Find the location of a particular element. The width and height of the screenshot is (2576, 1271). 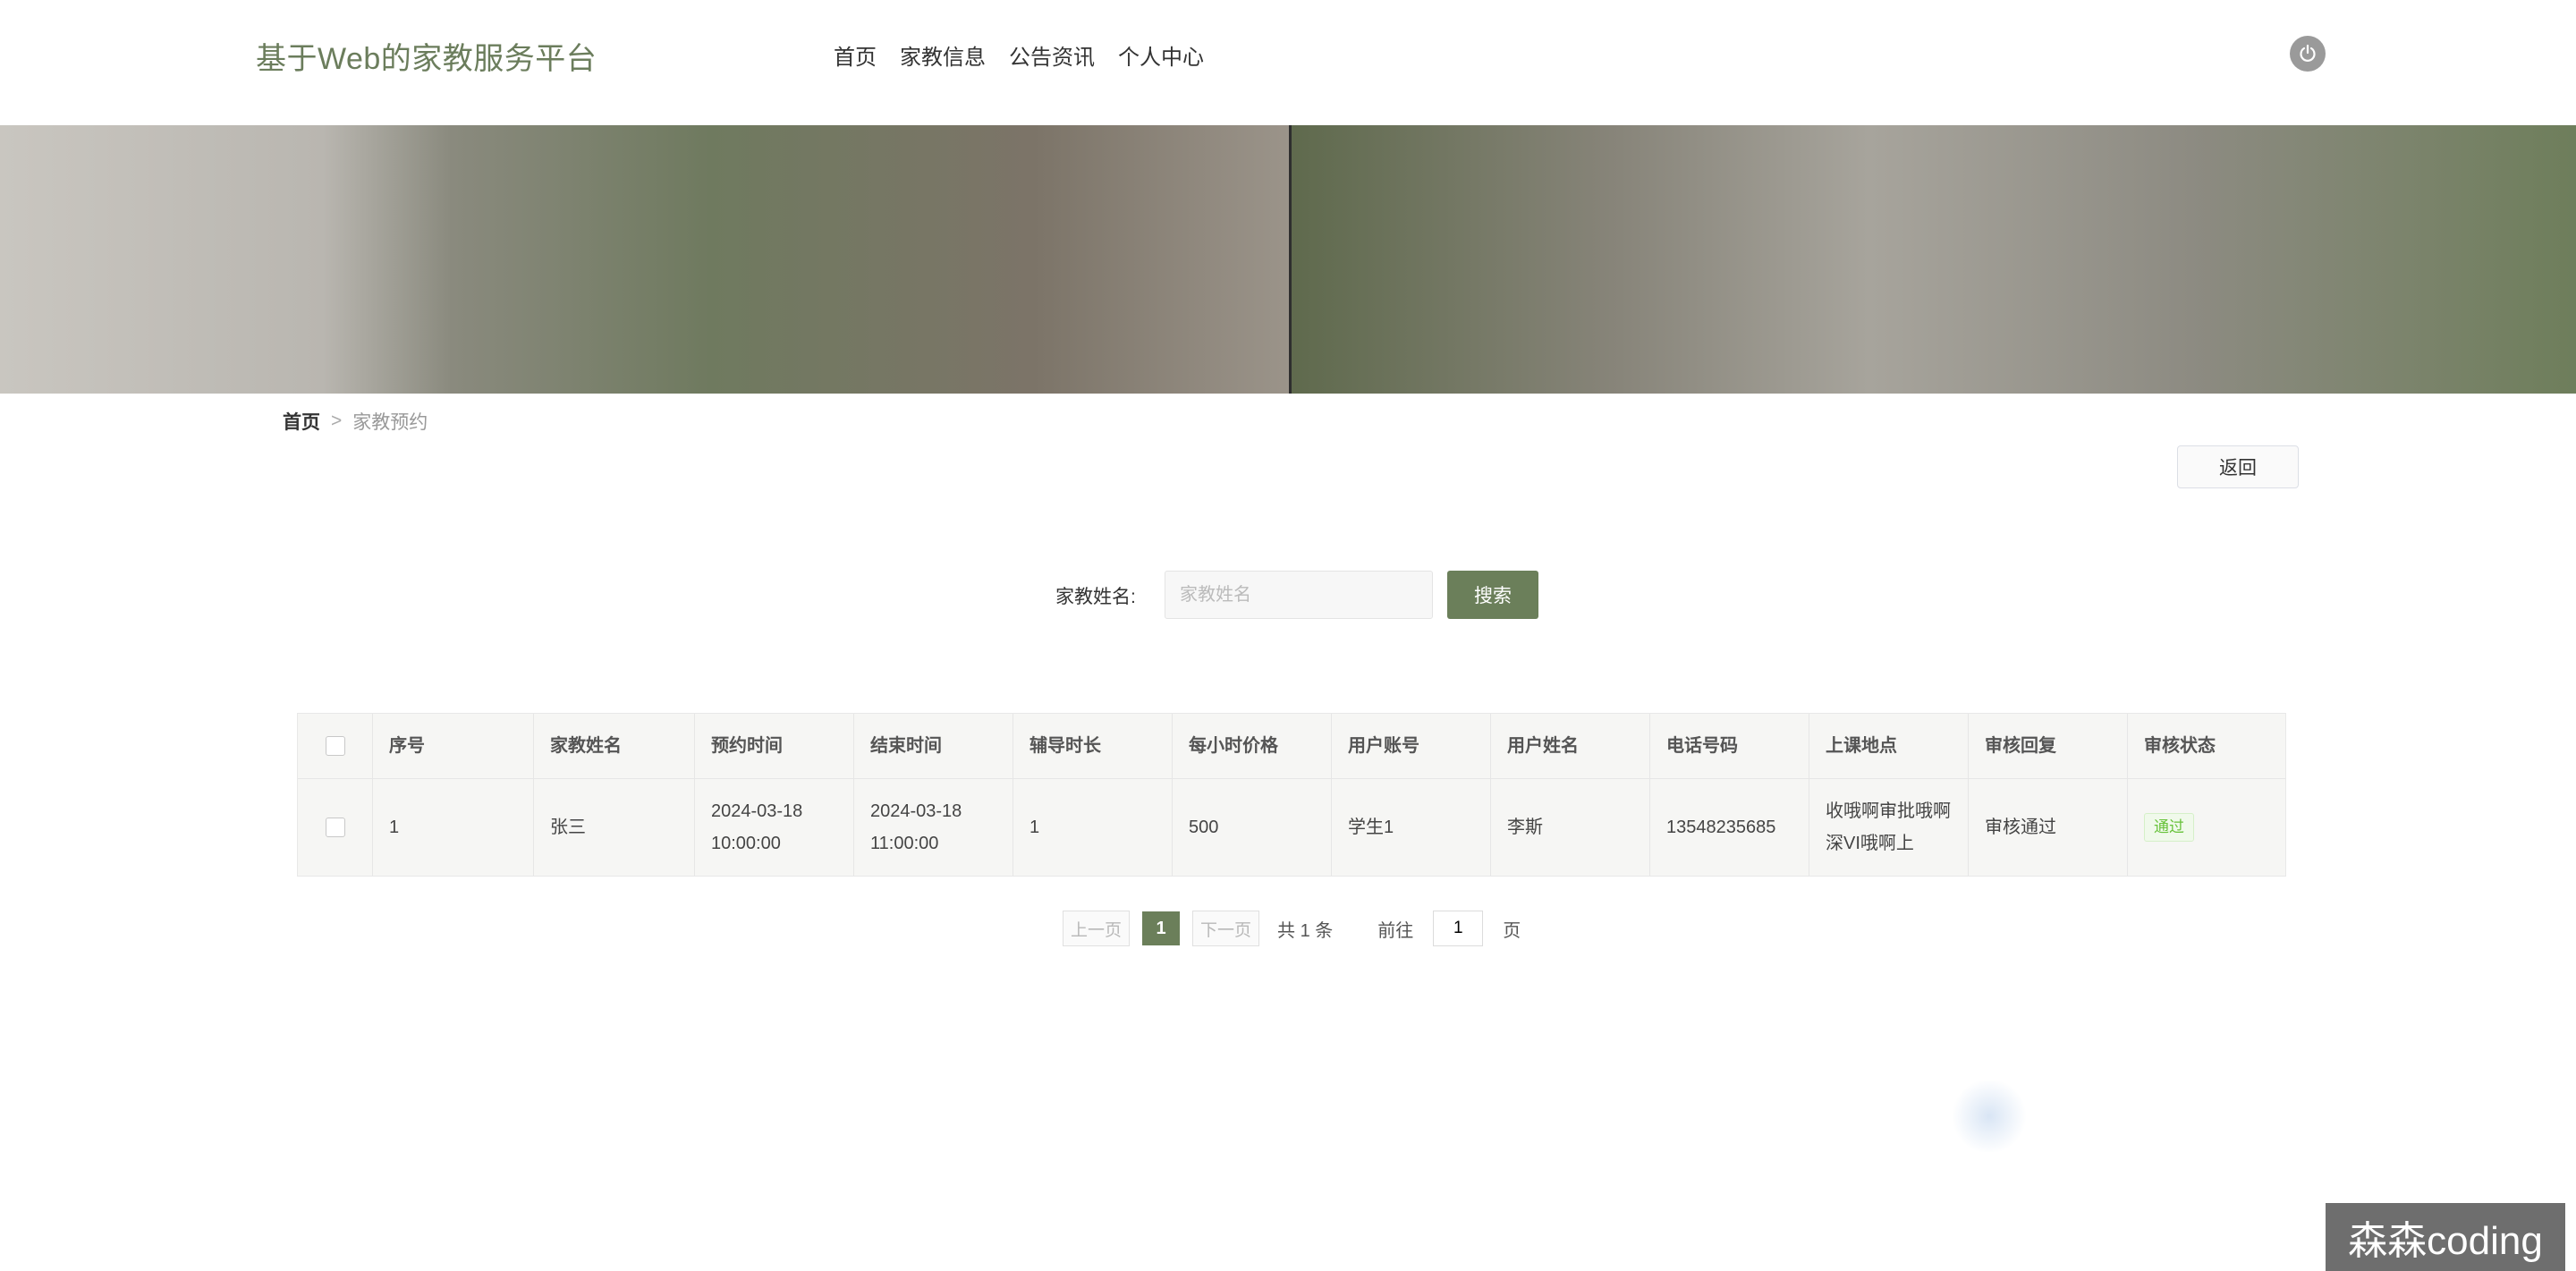

cell-user-name: 李斯 is located at coordinates (1570, 827).